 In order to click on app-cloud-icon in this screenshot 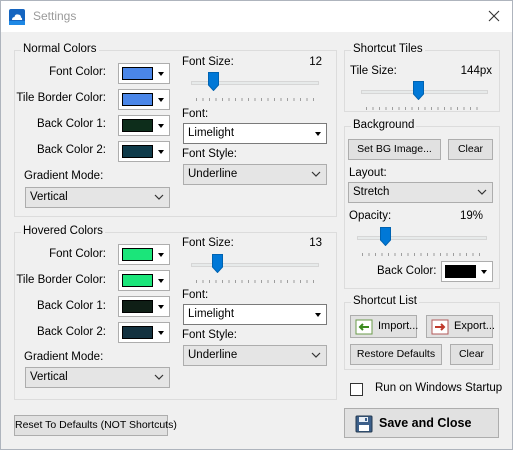, I will do `click(17, 17)`.